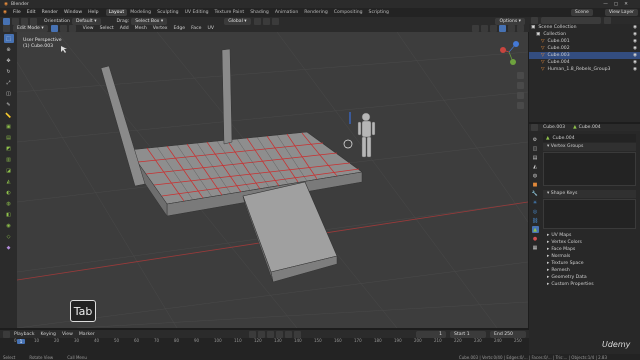 Image resolution: width=640 pixels, height=360 pixels. What do you see at coordinates (591, 249) in the screenshot?
I see `section-face-maps: ▸ Face Maps` at bounding box center [591, 249].